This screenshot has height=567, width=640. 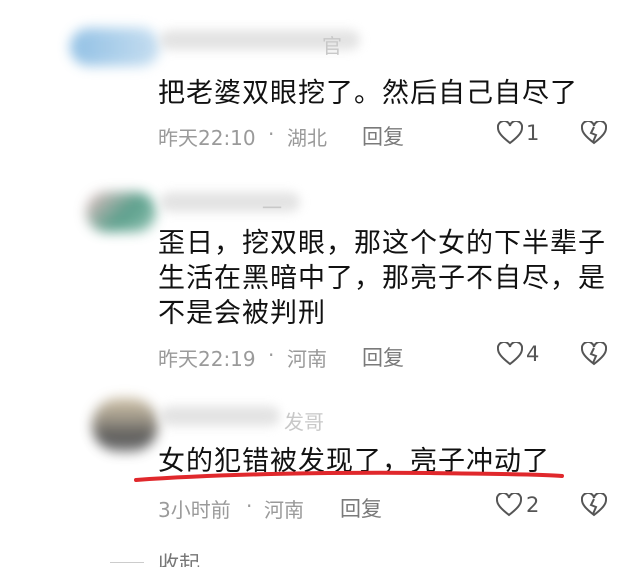 What do you see at coordinates (368, 93) in the screenshot?
I see `comment-text: 把老婆双眼挖了。然后自己自尽了` at bounding box center [368, 93].